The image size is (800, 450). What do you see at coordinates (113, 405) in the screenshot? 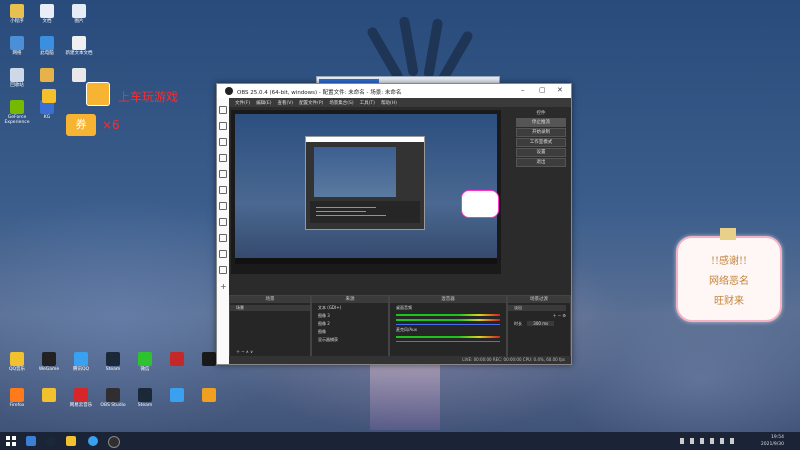
I see `desktop-icon-label: OBS Studio` at bounding box center [113, 405].